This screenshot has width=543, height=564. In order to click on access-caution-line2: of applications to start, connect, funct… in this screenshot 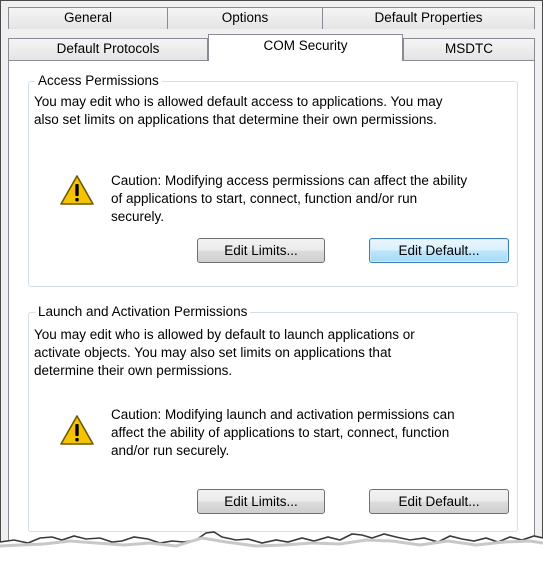, I will do `click(264, 198)`.